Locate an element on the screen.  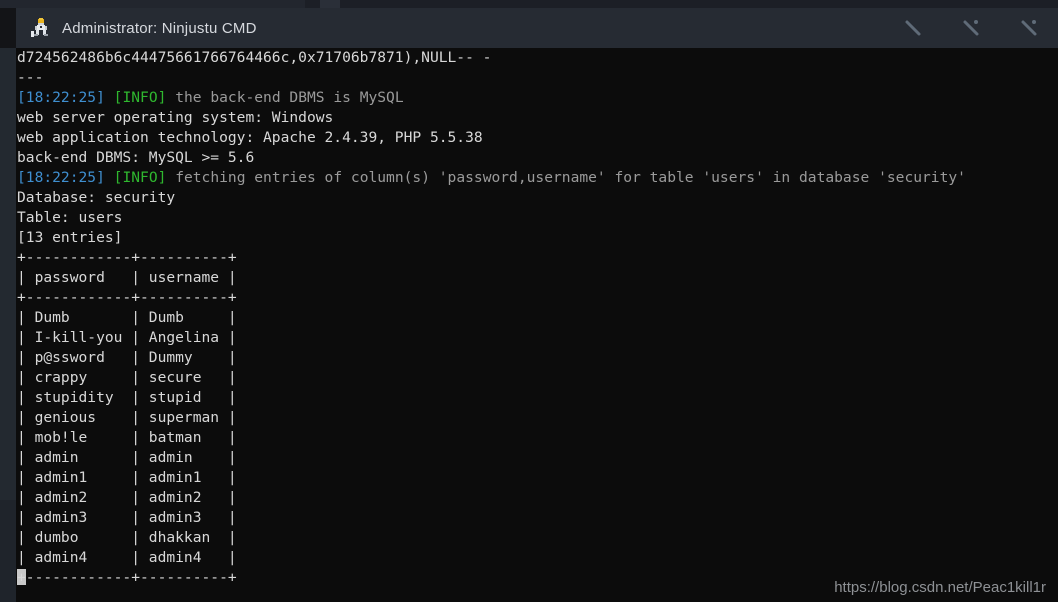
desktop-strip-segment-right is located at coordinates (330, 4).